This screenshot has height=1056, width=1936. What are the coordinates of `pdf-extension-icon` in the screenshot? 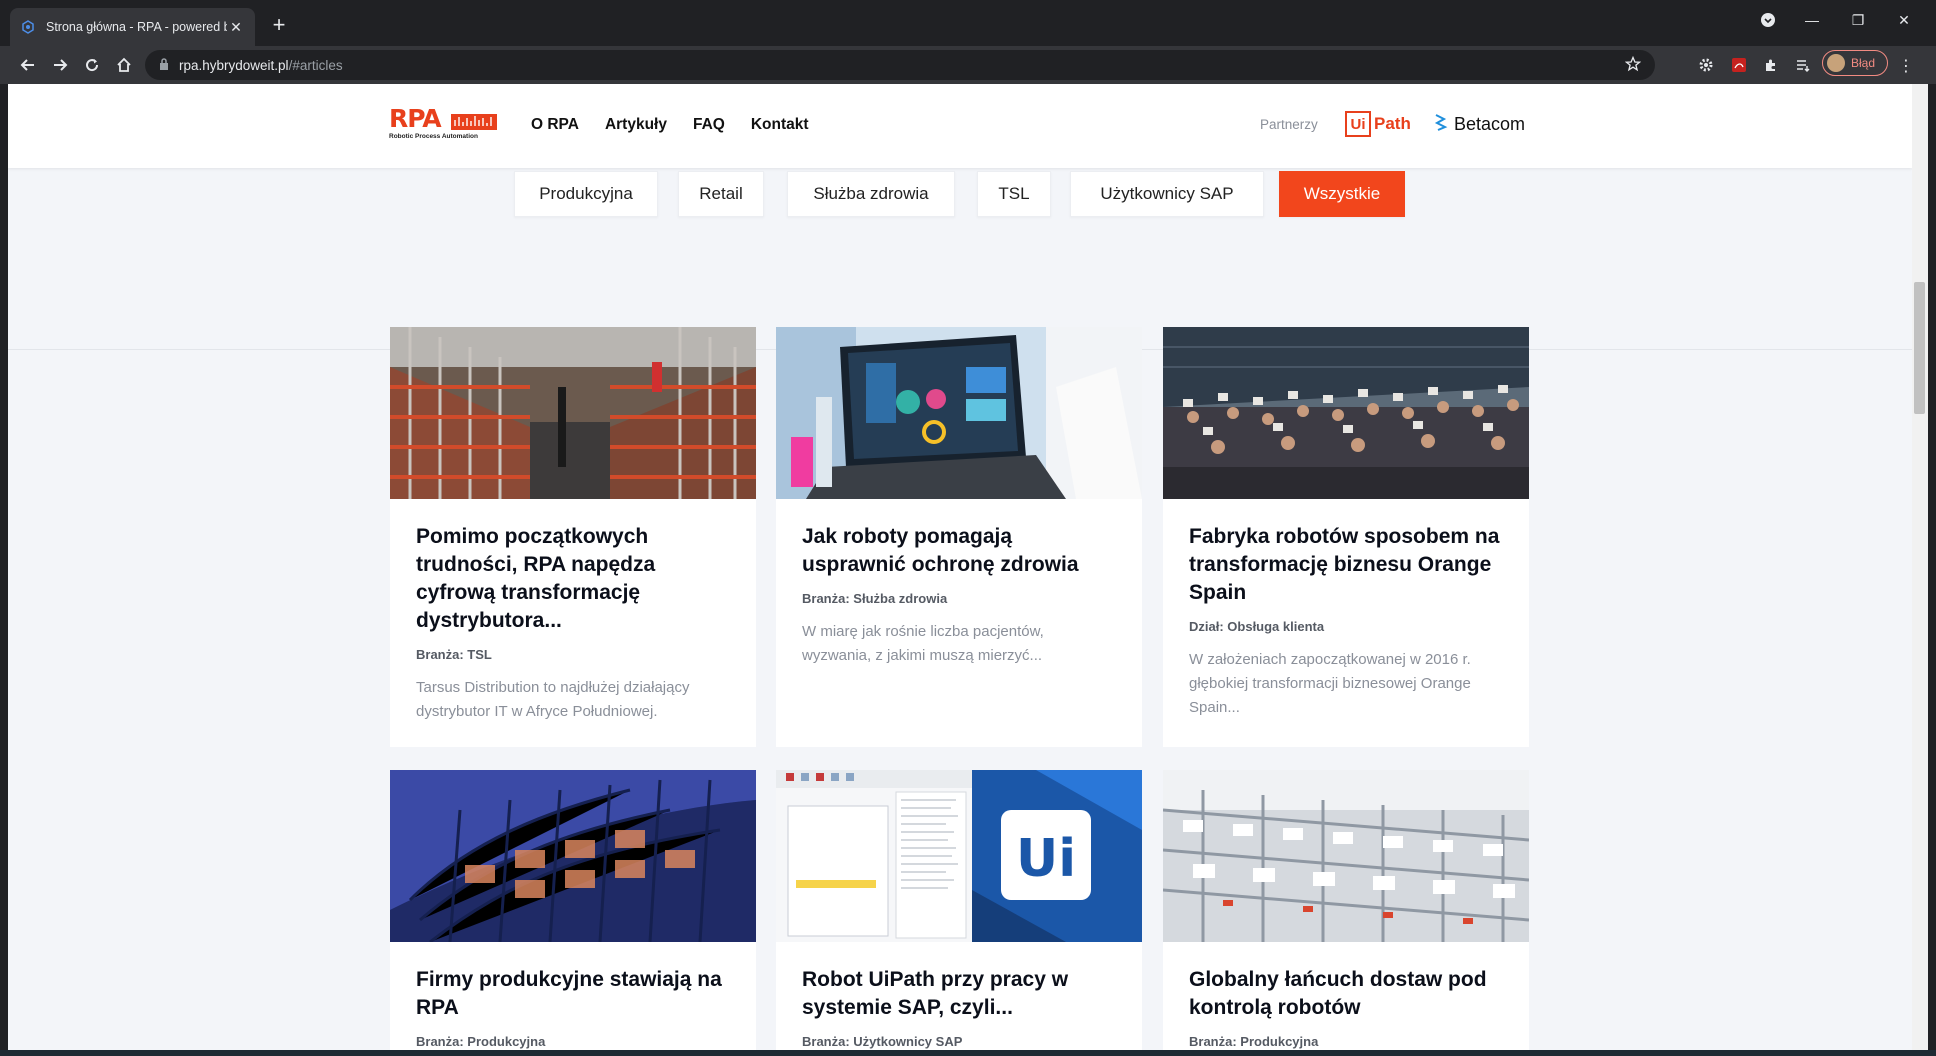 It's located at (1739, 65).